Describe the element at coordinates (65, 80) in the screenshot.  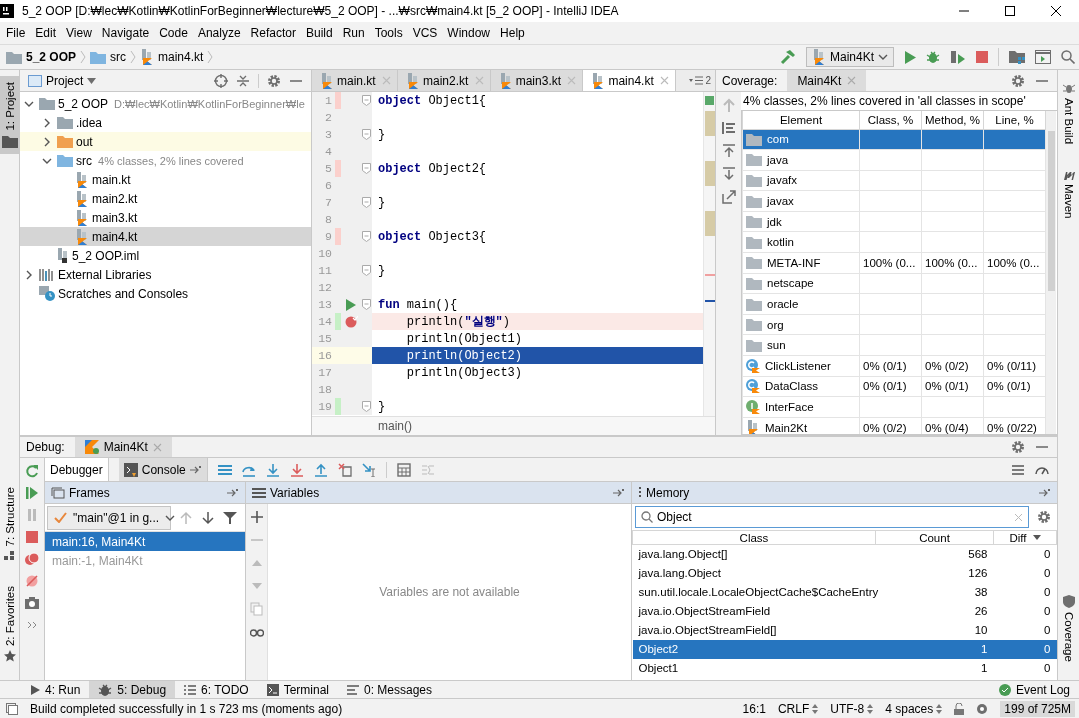
I see `panel-title: Project` at that location.